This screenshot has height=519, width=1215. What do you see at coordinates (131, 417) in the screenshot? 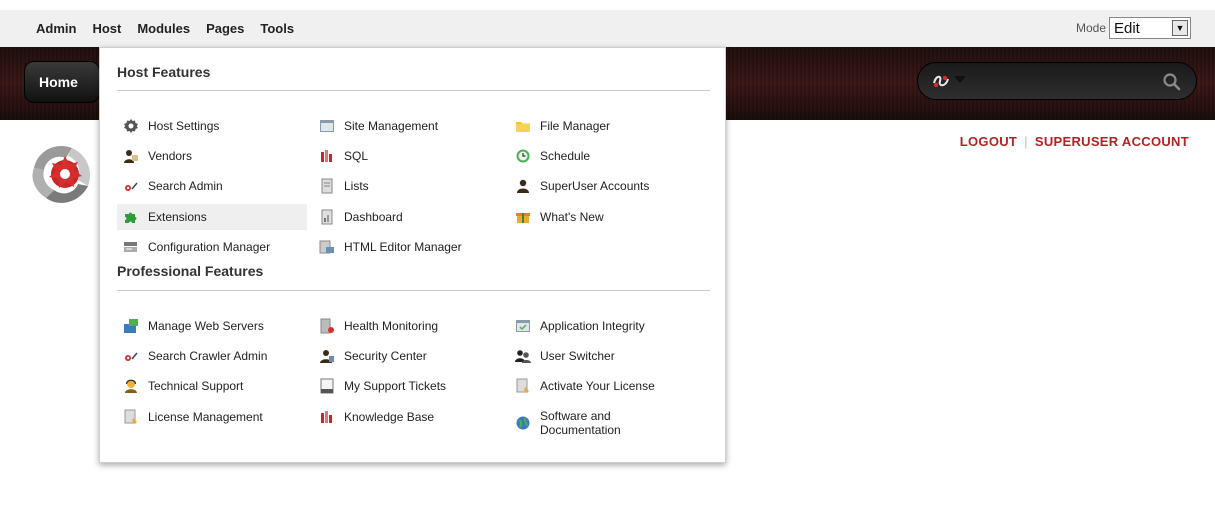
I see `license-icon` at bounding box center [131, 417].